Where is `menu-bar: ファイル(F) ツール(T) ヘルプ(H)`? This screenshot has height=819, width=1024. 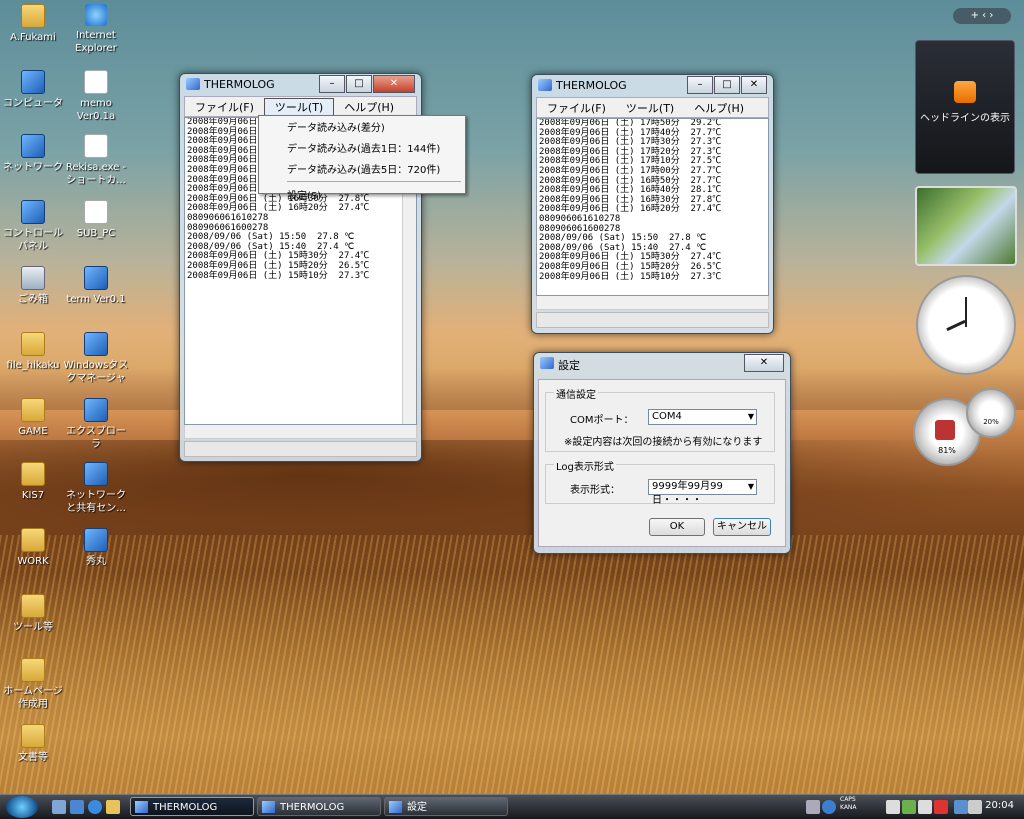
menu-bar: ファイル(F) ツール(T) ヘルプ(H) is located at coordinates (652, 107).